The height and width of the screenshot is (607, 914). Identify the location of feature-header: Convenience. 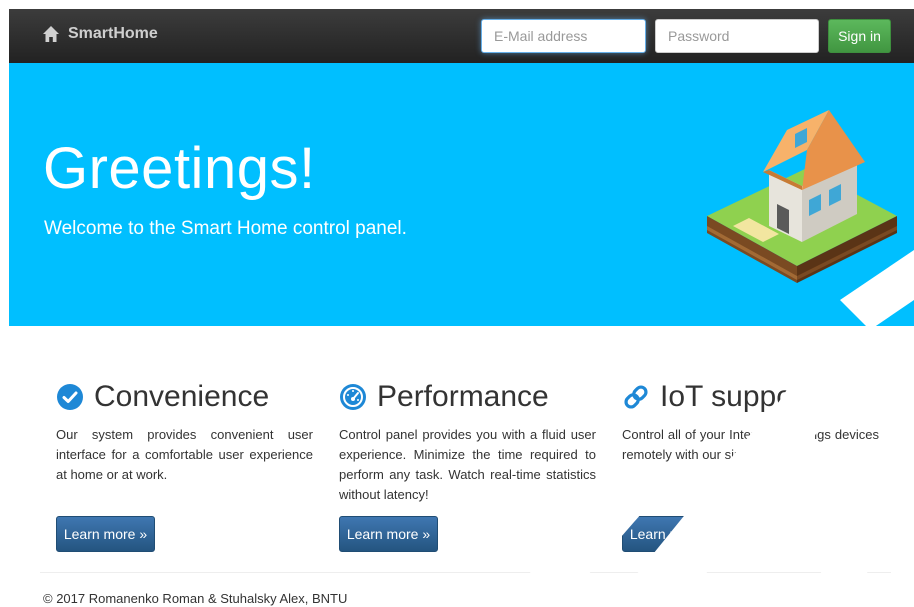
(184, 397).